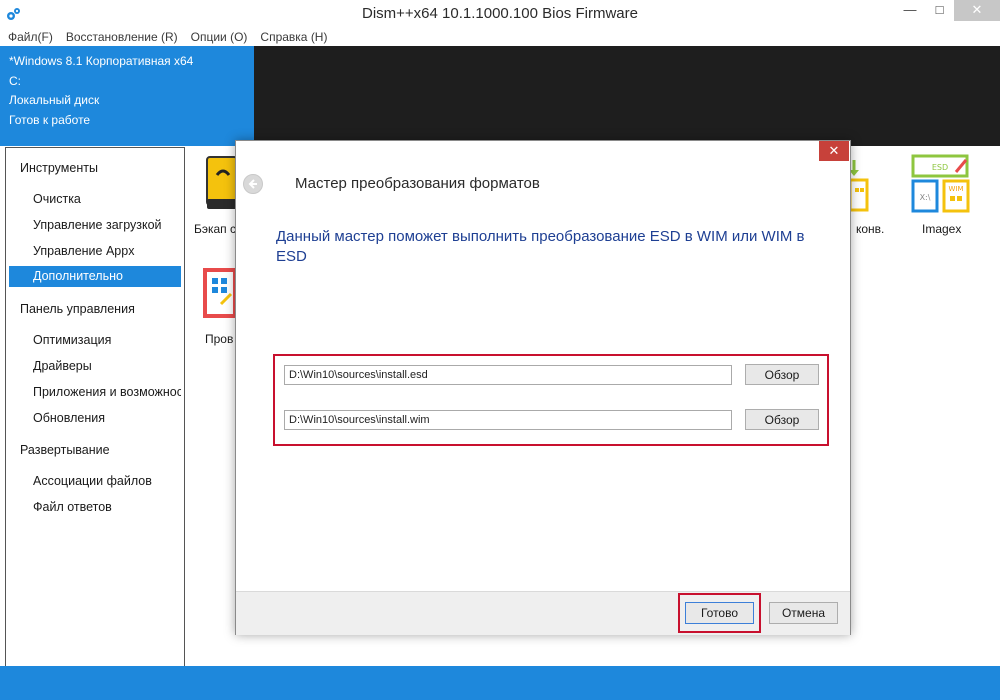 This screenshot has height=700, width=1000. Describe the element at coordinates (925, 197) in the screenshot. I see `imagex-badge-xy: X:\` at that location.